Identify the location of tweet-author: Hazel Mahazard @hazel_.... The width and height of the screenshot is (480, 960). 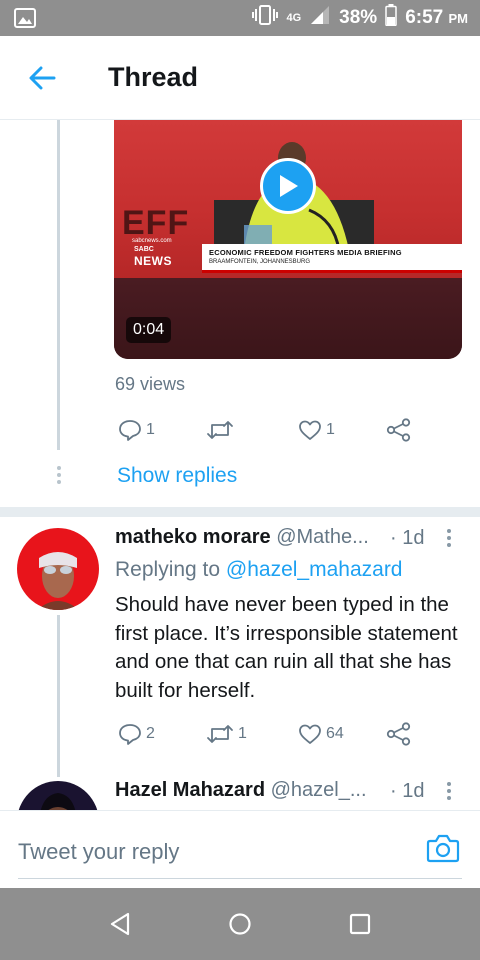
(241, 790).